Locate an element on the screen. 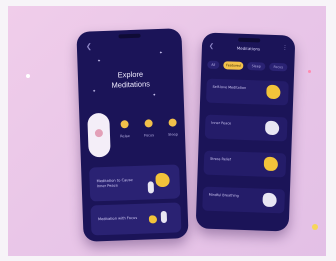 Image resolution: width=336 pixels, height=261 pixels. meditation-card: Meditation with Focus is located at coordinates (136, 219).